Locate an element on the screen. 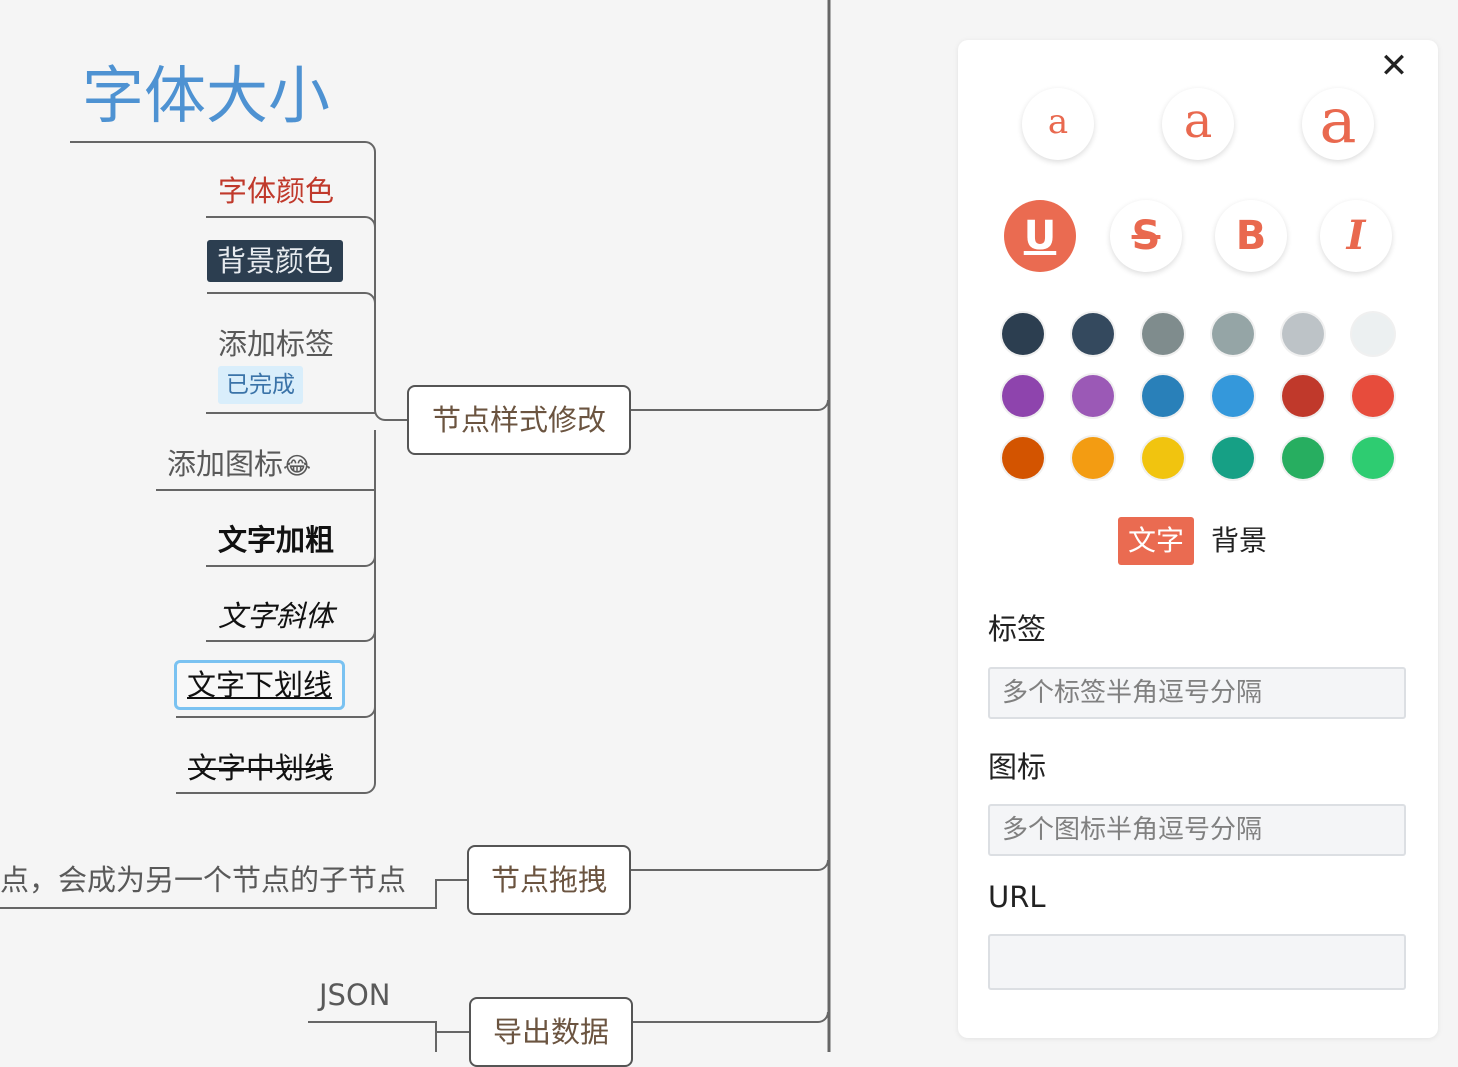 The image size is (1458, 1067). font-size-medium-button: a is located at coordinates (1198, 124).